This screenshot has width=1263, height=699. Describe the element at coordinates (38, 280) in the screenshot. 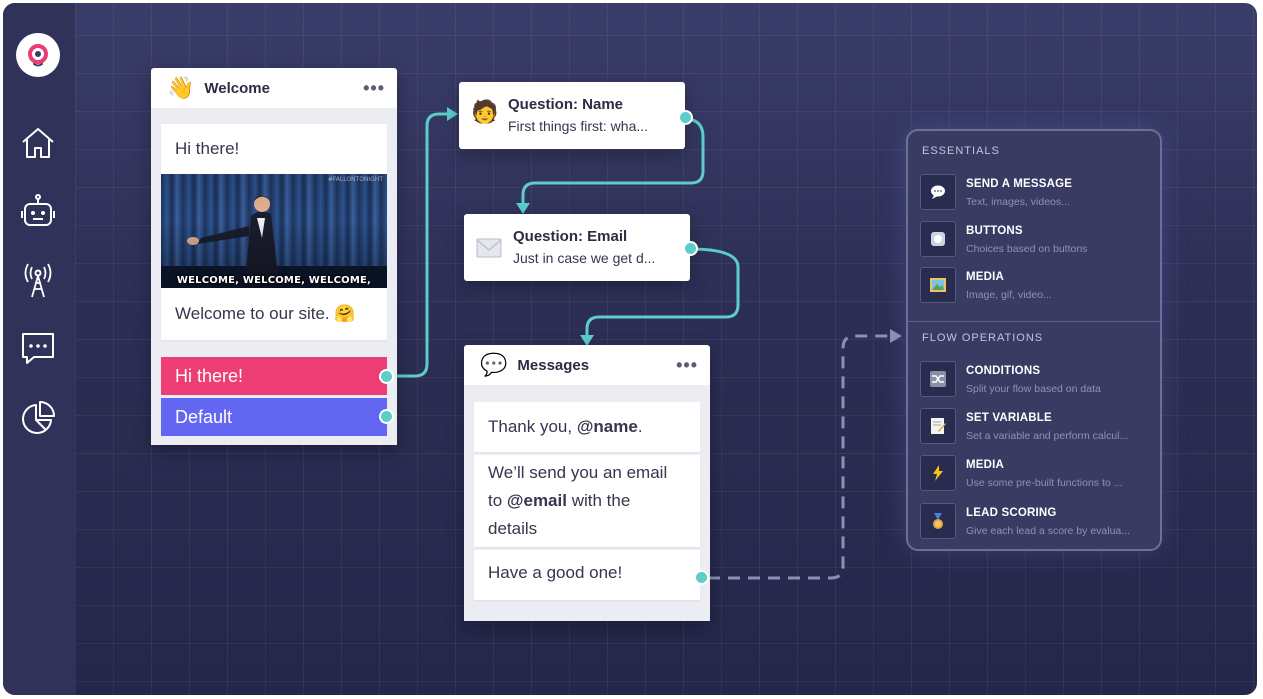

I see `broadcast-icon` at that location.